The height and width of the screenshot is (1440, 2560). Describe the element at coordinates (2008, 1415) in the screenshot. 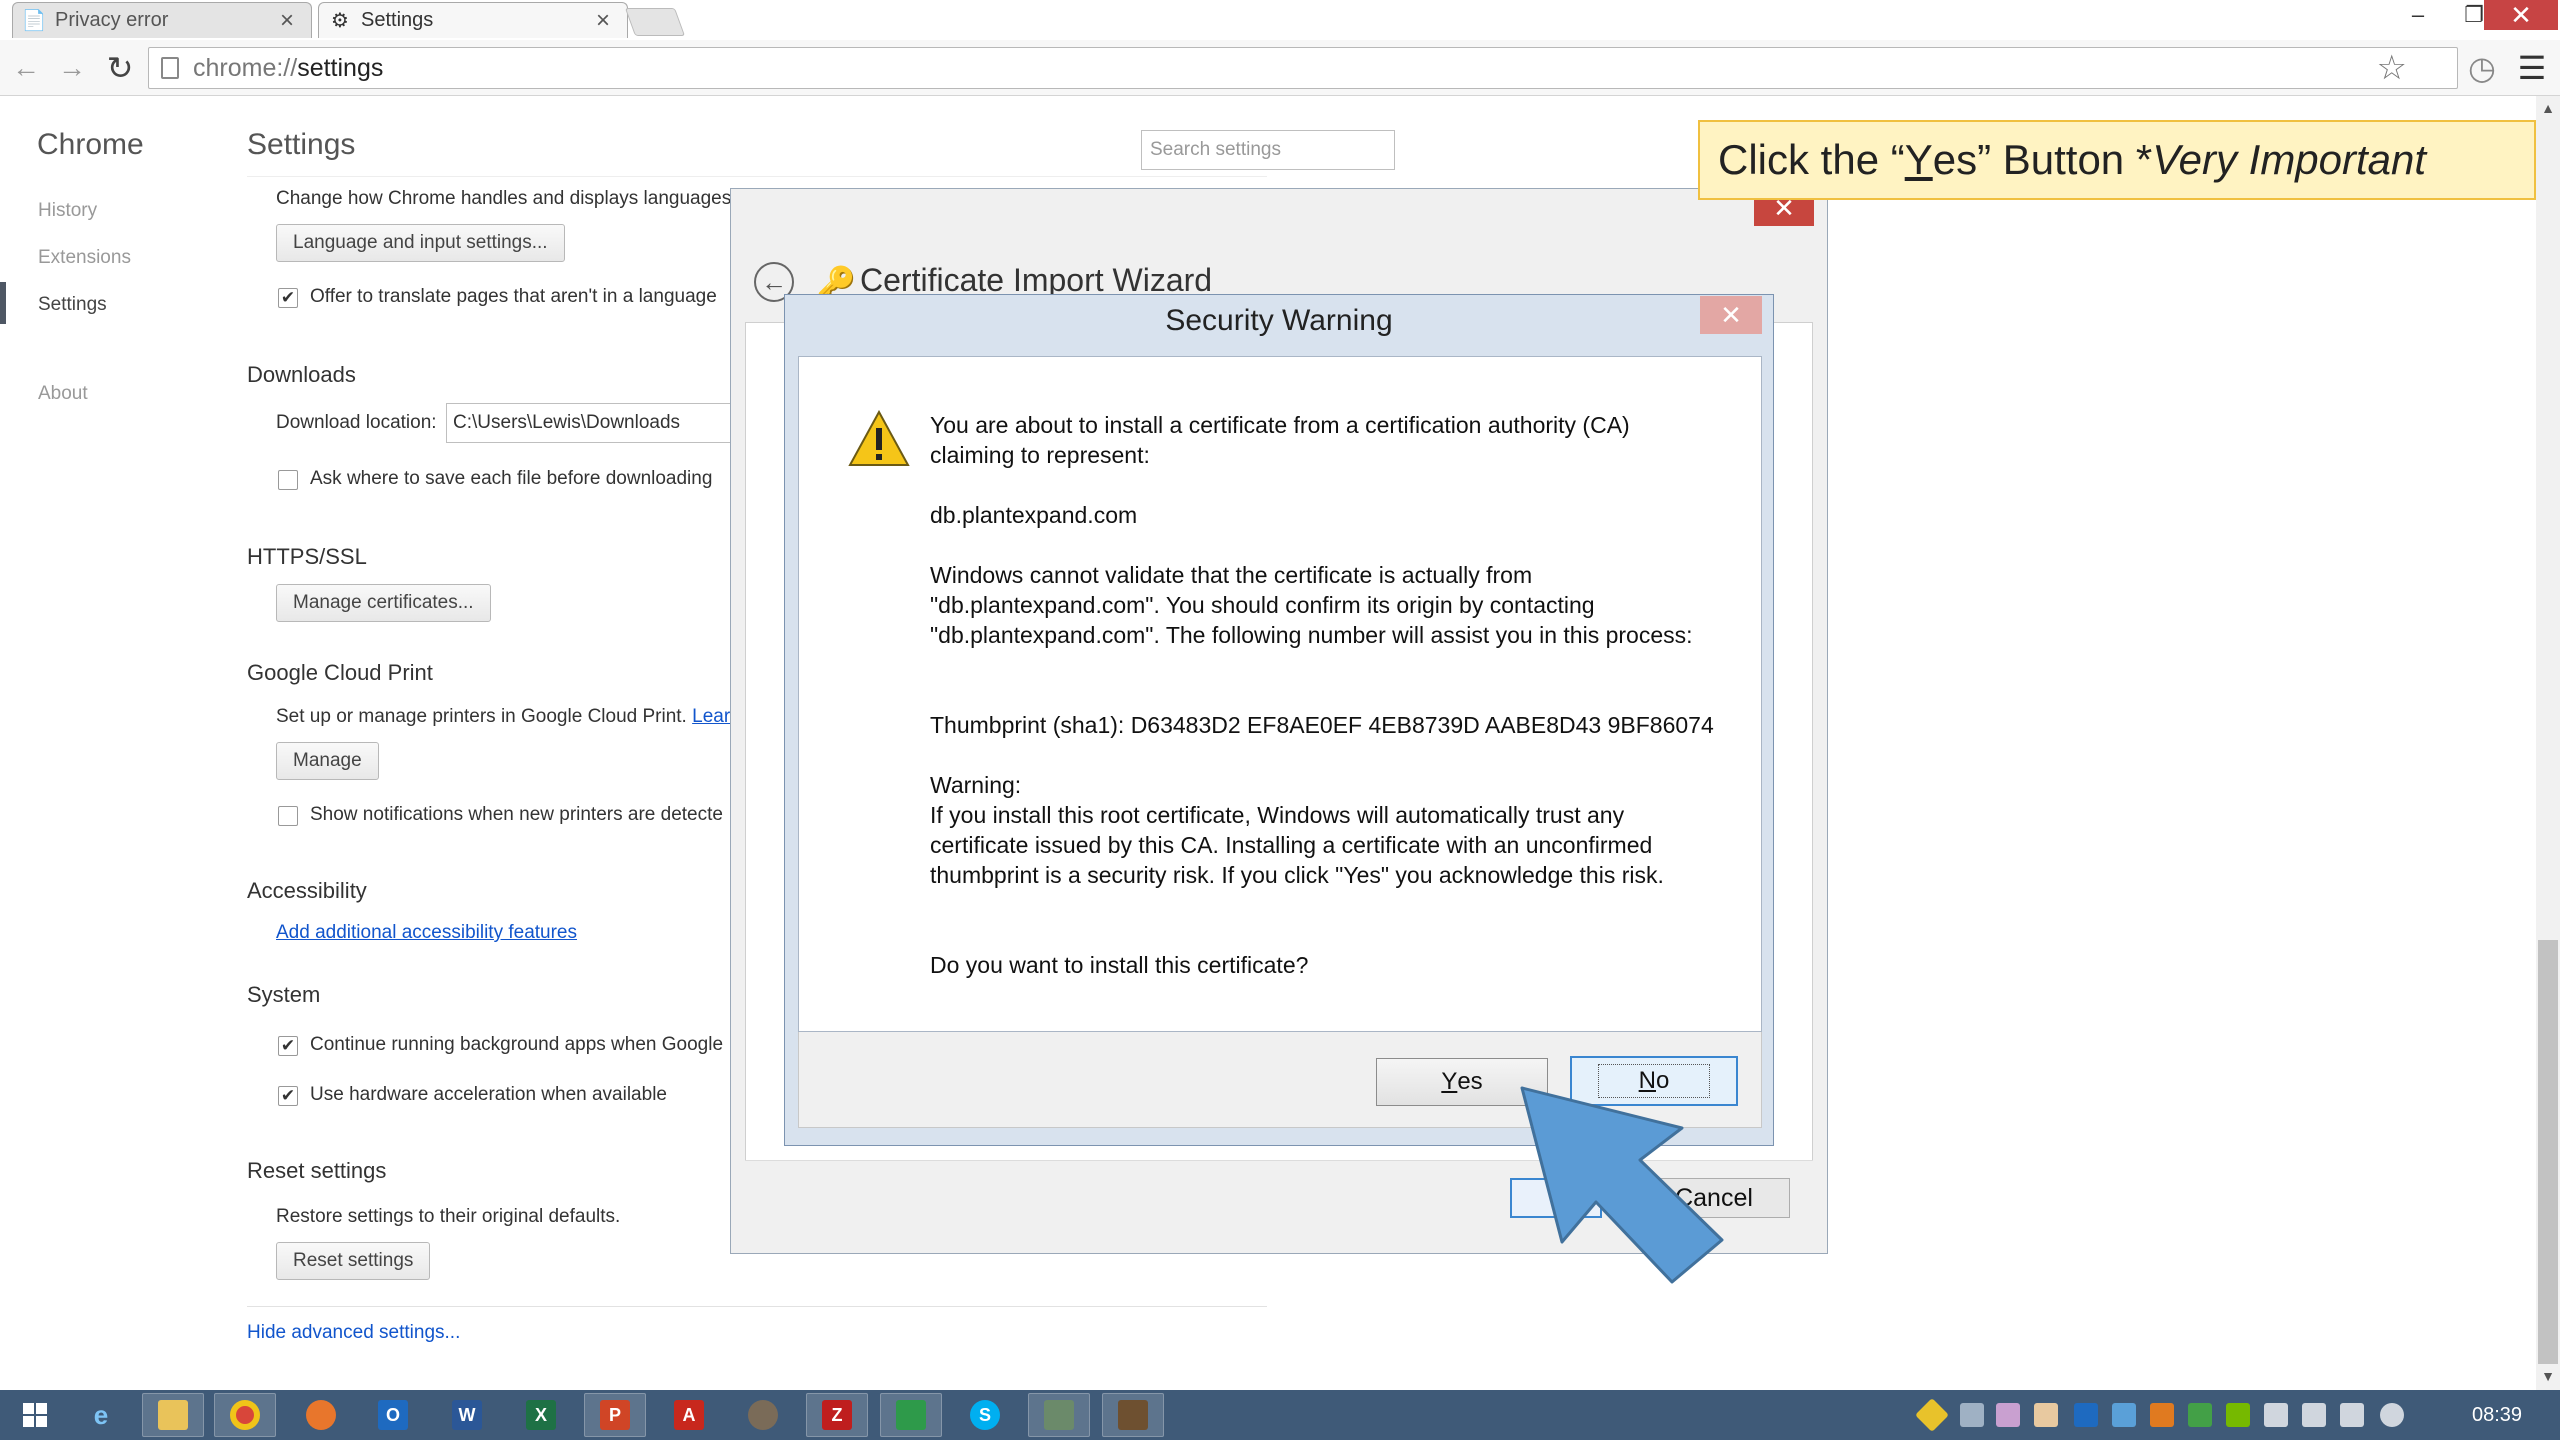

I see `tray-app-icon` at that location.